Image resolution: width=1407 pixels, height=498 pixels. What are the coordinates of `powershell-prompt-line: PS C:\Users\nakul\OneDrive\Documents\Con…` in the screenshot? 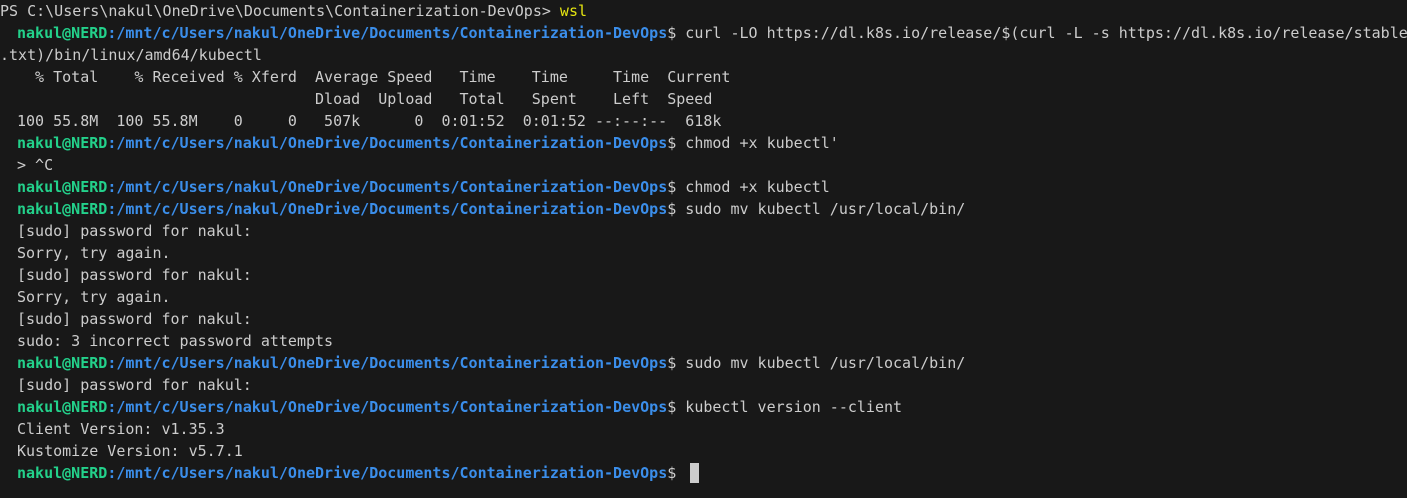 It's located at (703, 11).